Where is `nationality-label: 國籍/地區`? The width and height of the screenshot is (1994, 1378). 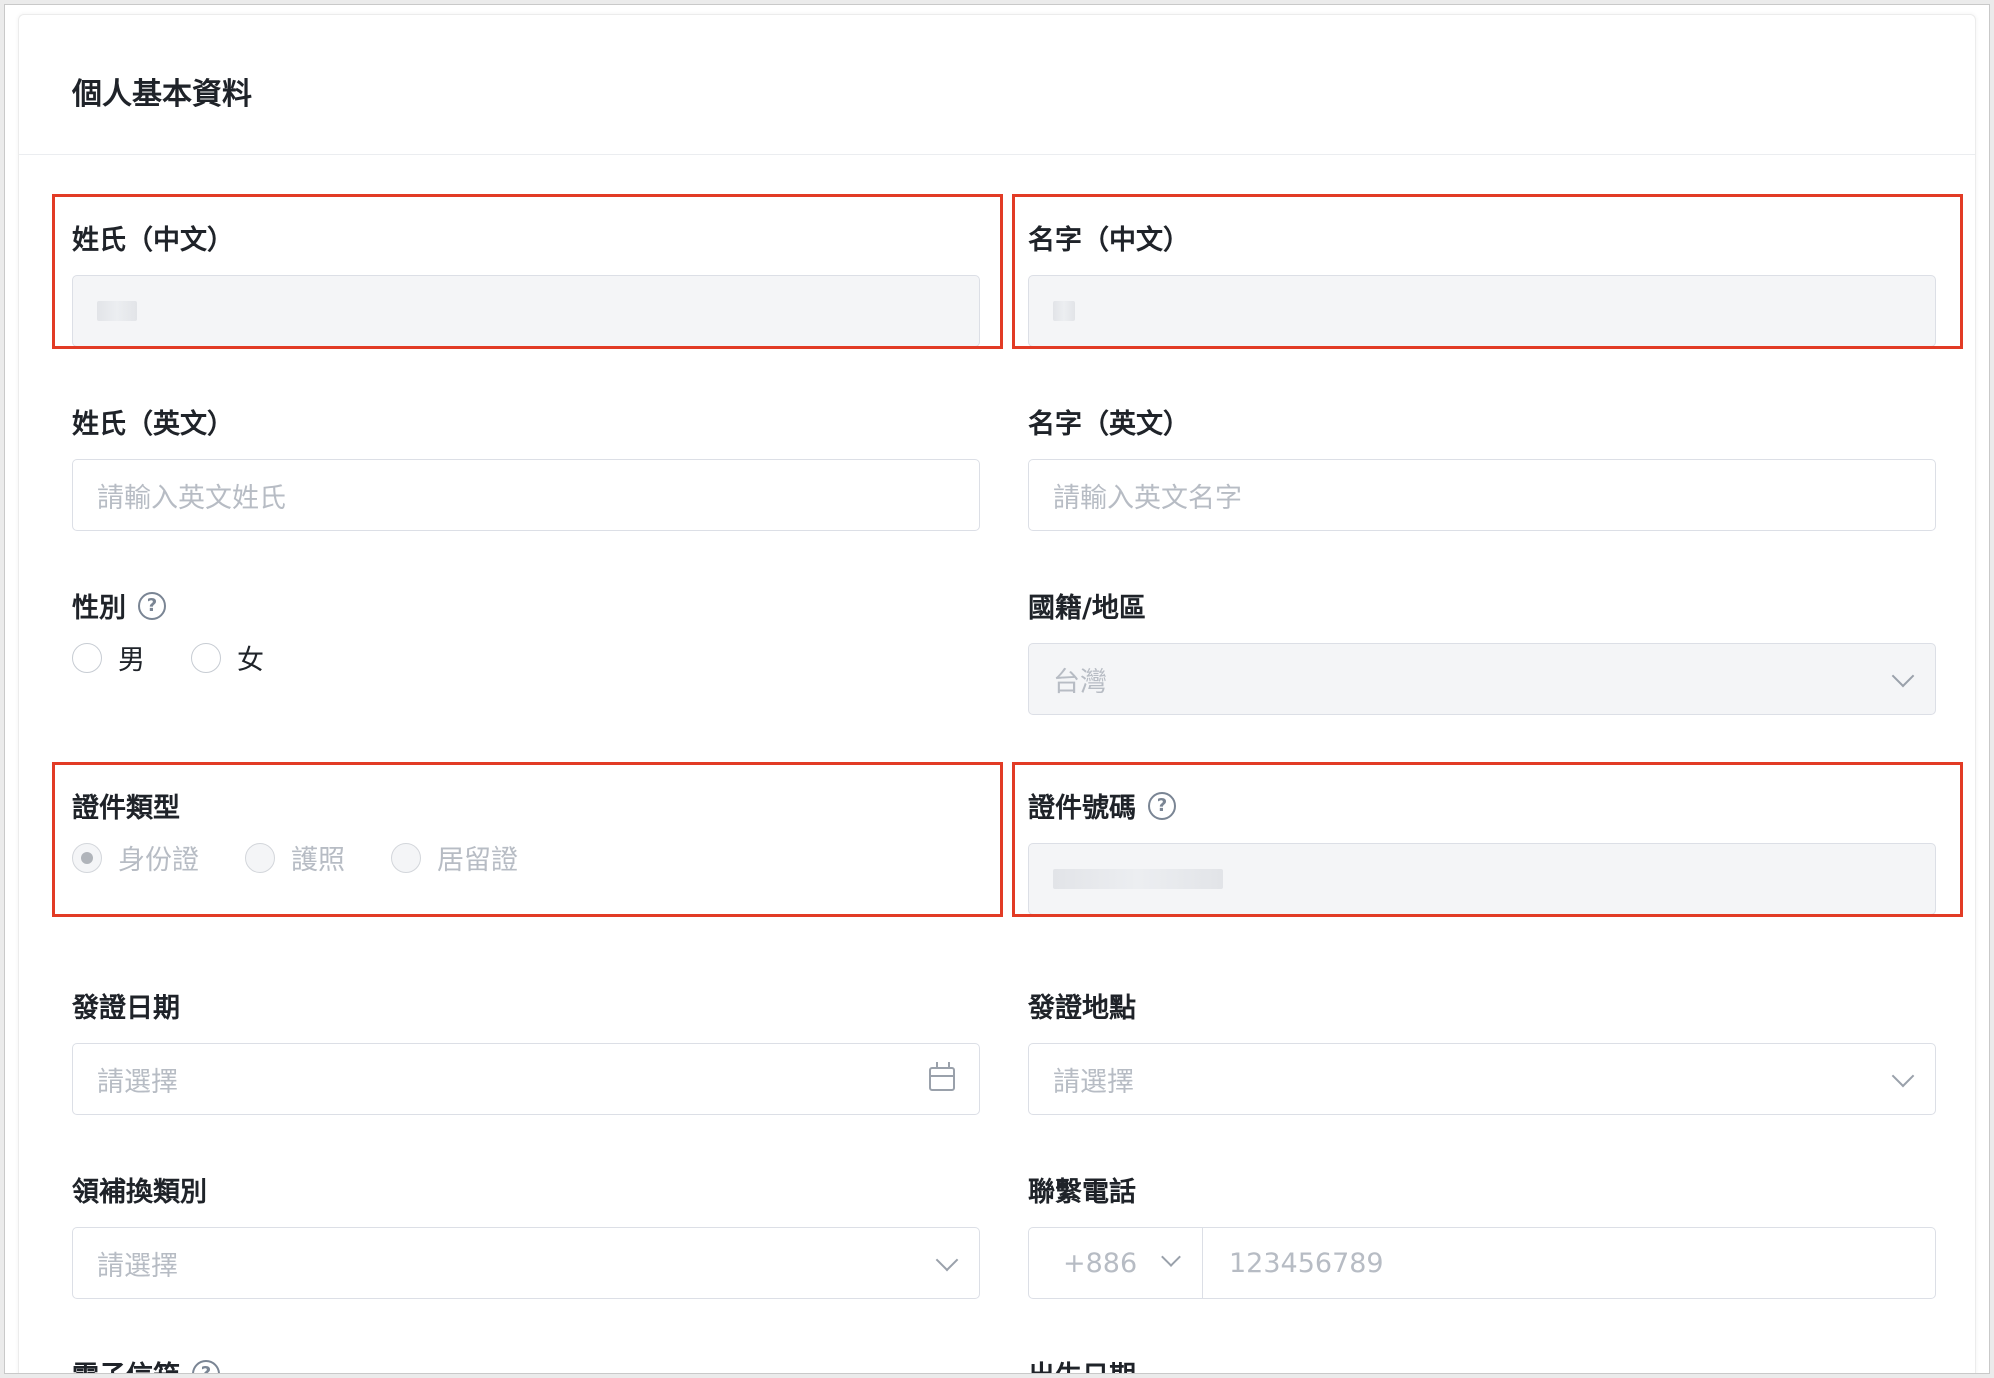
nationality-label: 國籍/地區 is located at coordinates (1087, 608).